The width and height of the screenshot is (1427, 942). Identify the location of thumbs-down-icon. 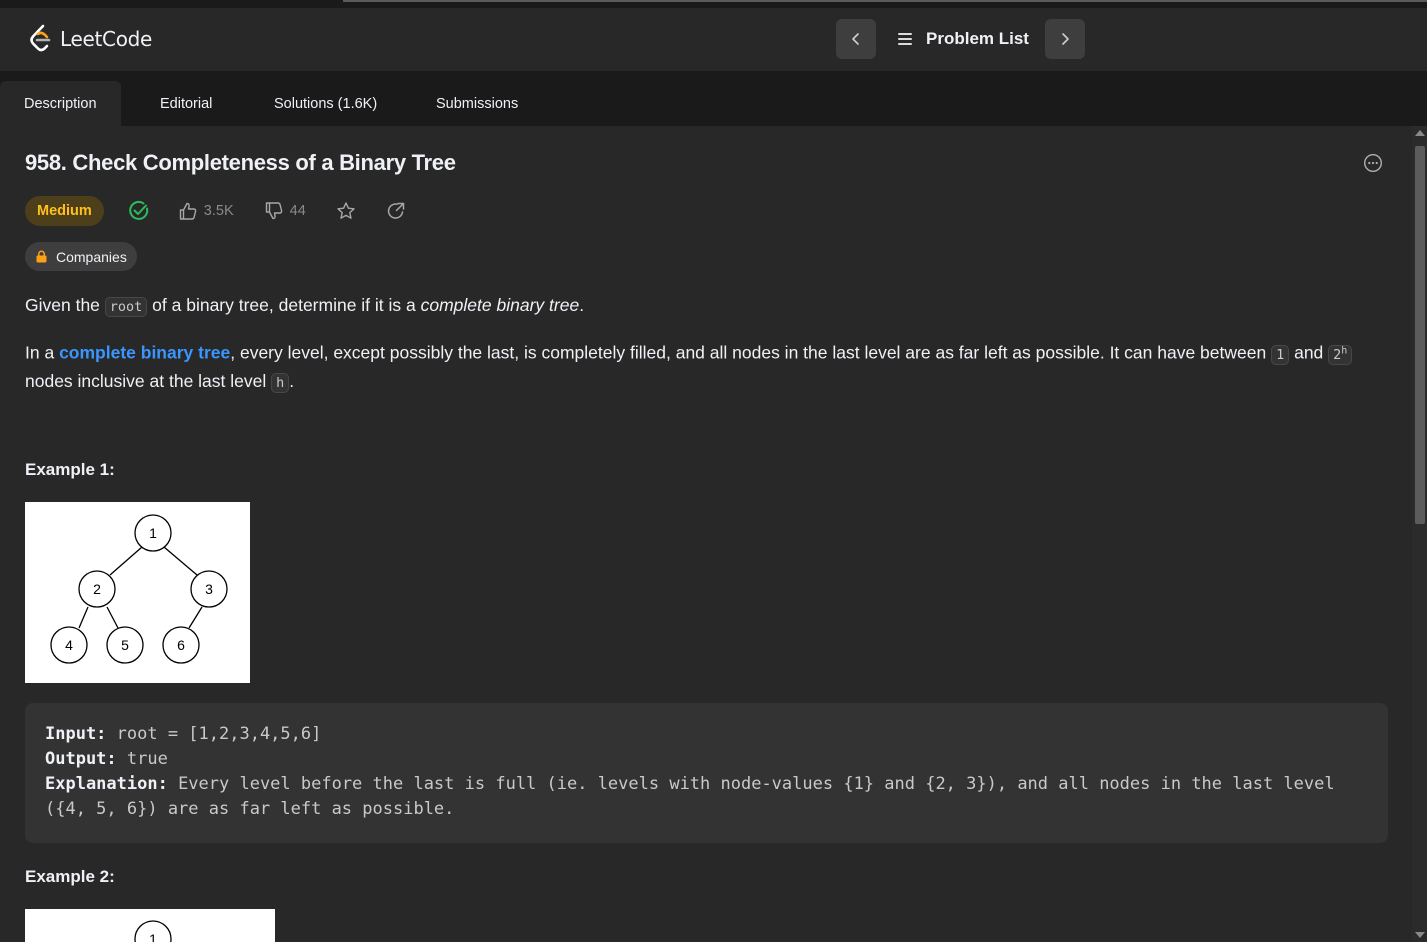
(273, 211).